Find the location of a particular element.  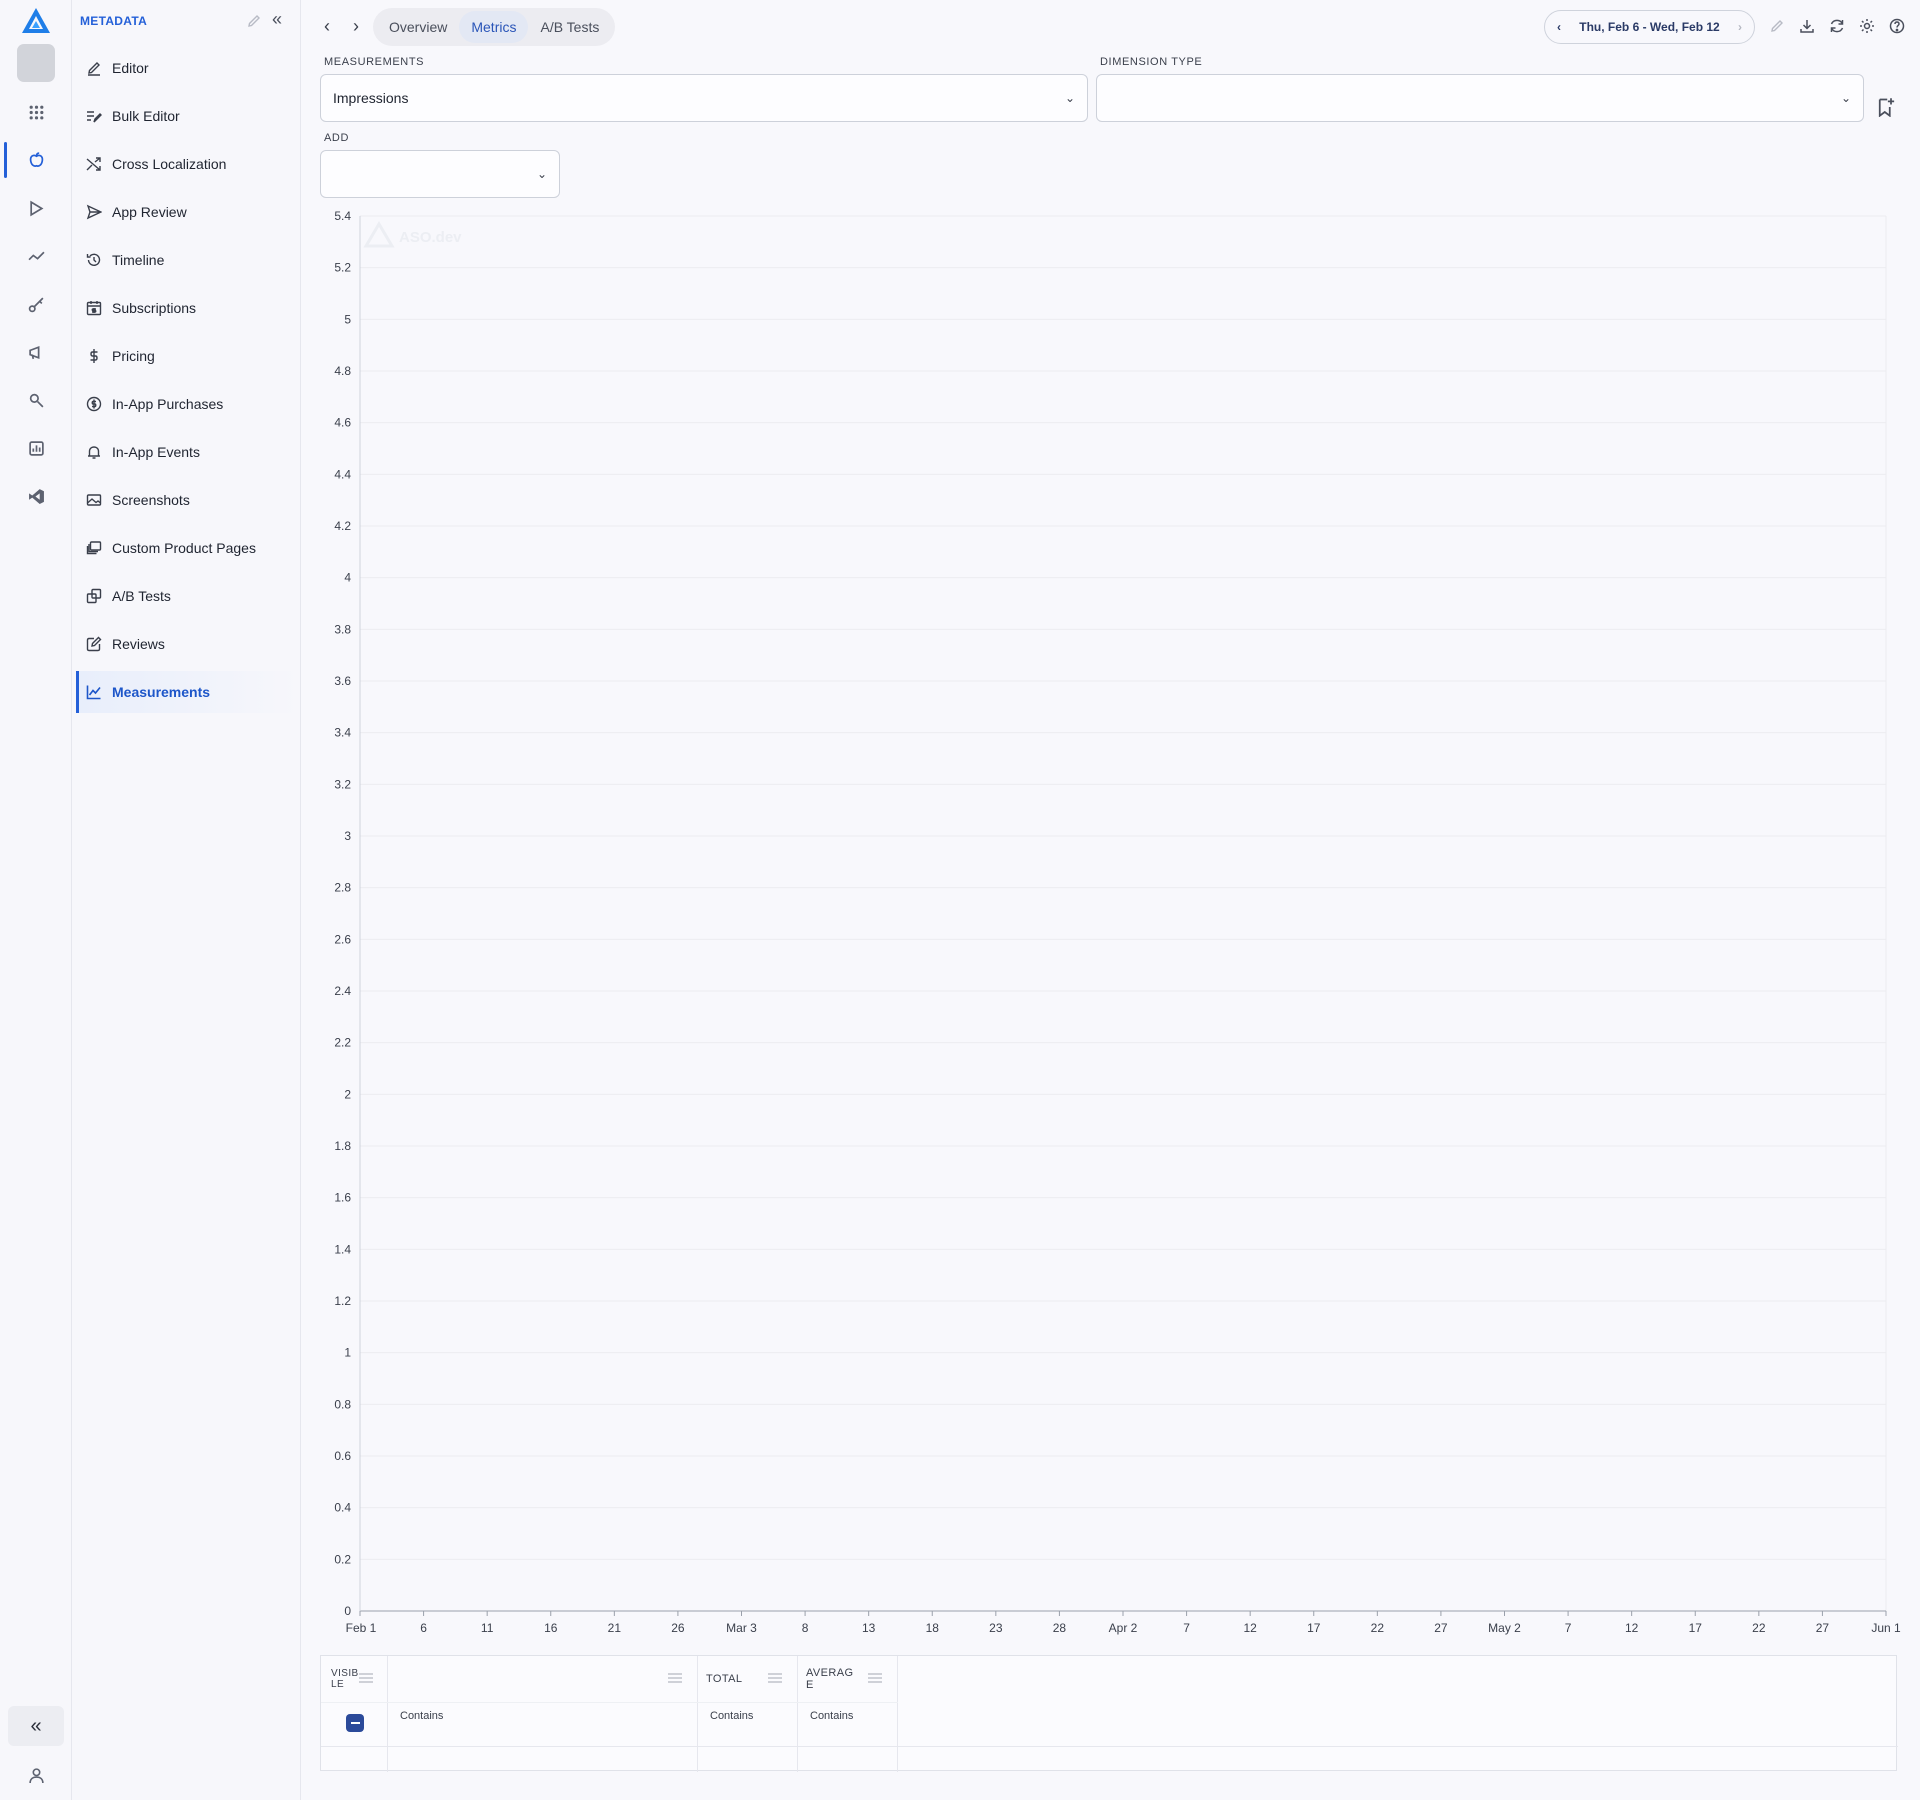

total-filter: Contains is located at coordinates (731, 1716).